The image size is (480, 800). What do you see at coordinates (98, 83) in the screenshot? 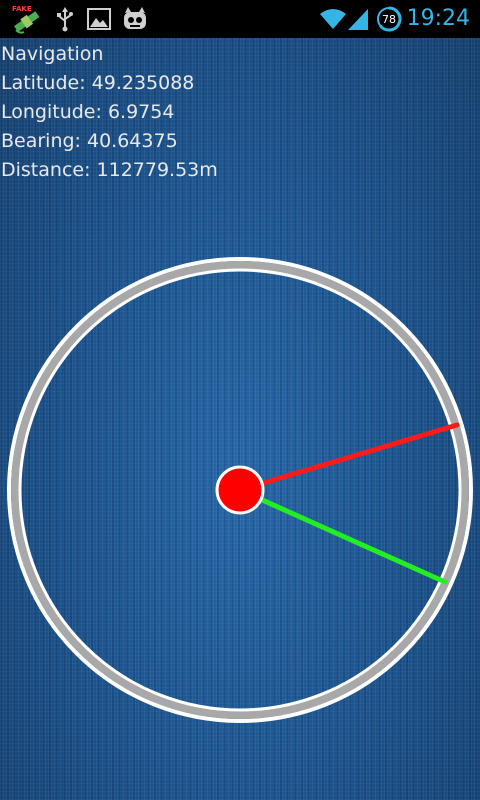
I see `latitude-text: Latitude: 49.235088` at bounding box center [98, 83].